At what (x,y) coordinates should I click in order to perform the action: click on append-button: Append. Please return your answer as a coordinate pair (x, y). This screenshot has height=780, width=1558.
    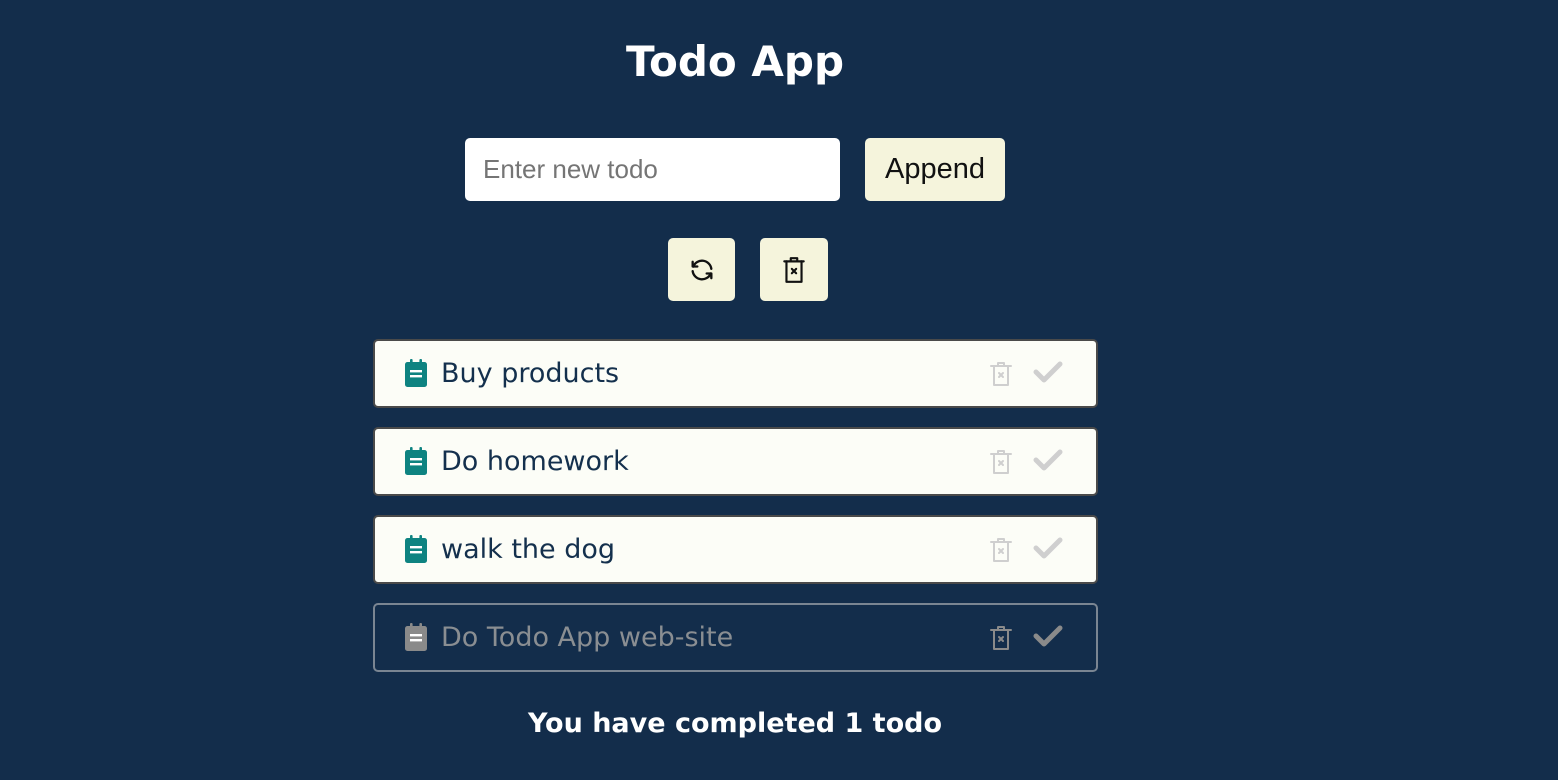
    Looking at the image, I should click on (935, 169).